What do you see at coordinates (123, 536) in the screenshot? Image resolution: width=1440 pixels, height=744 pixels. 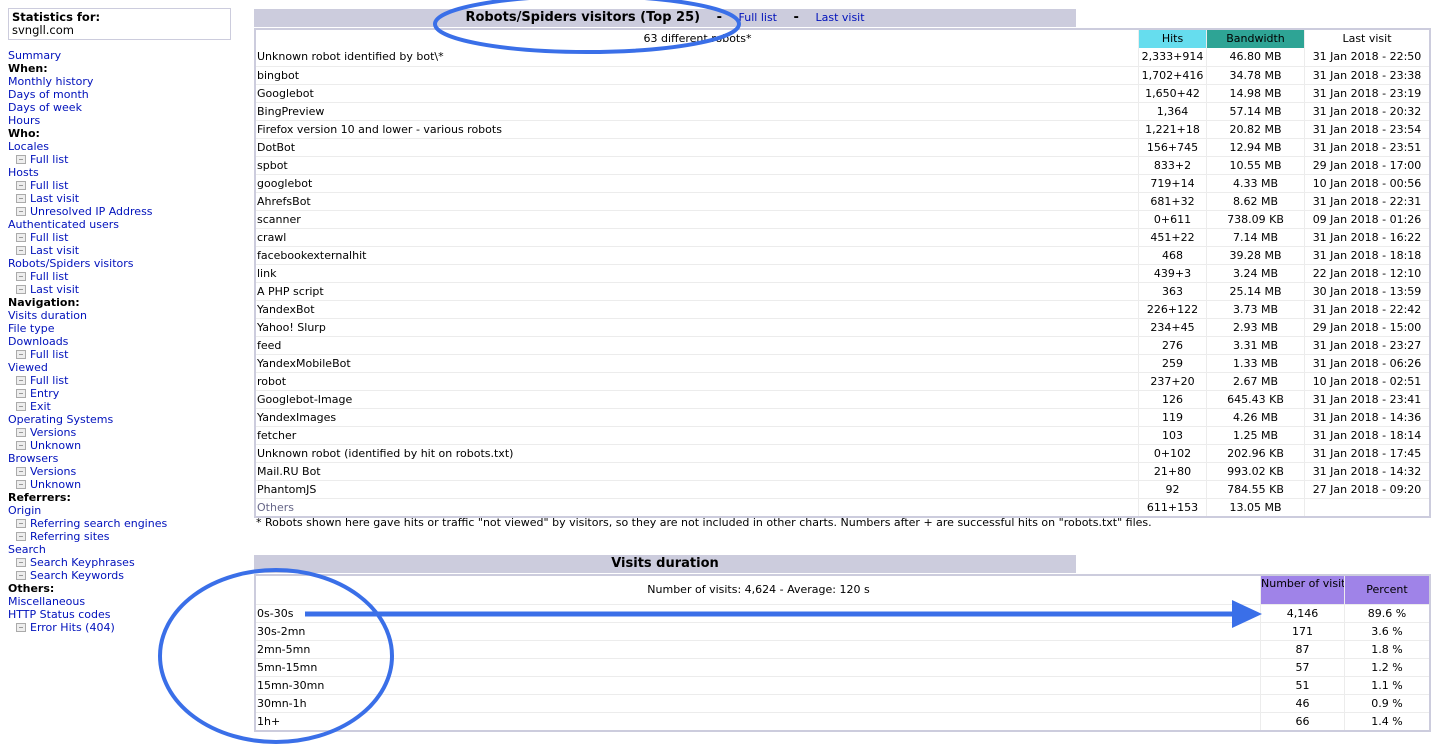 I see `menu-link-referring-sites: Referring sites` at bounding box center [123, 536].